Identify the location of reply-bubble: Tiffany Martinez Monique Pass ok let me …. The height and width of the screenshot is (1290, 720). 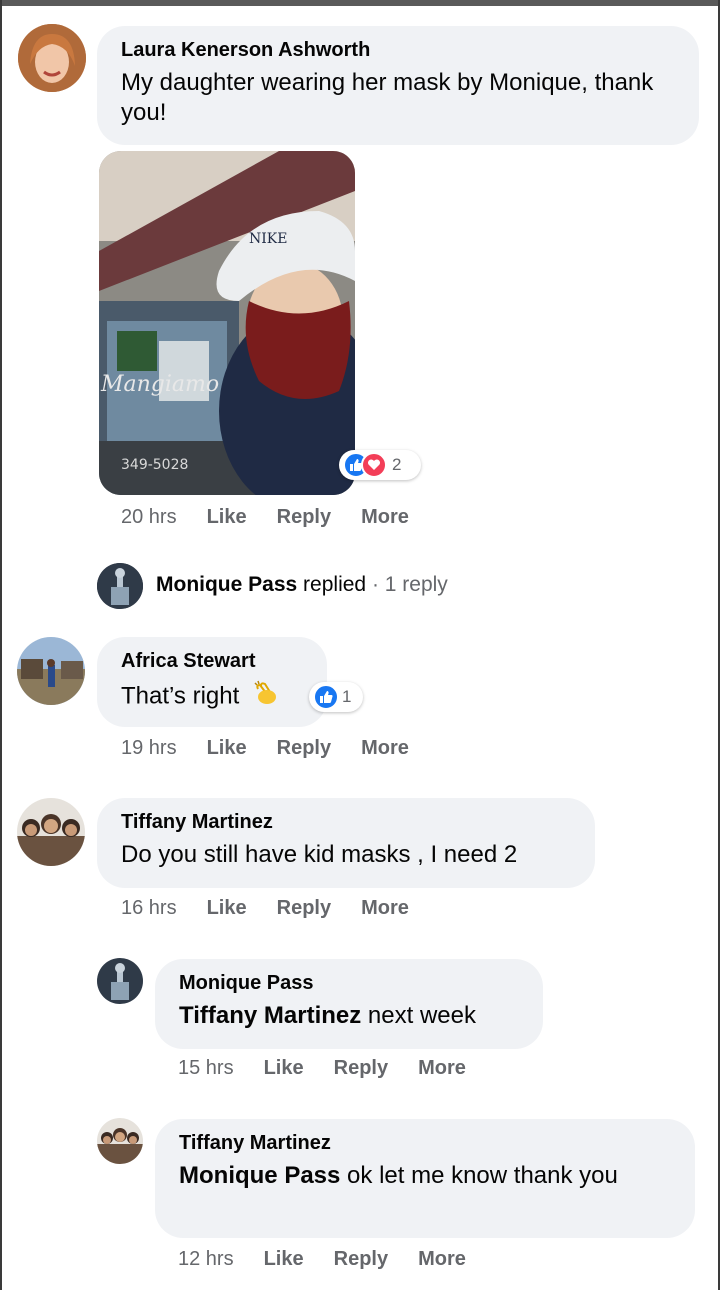
(425, 1178).